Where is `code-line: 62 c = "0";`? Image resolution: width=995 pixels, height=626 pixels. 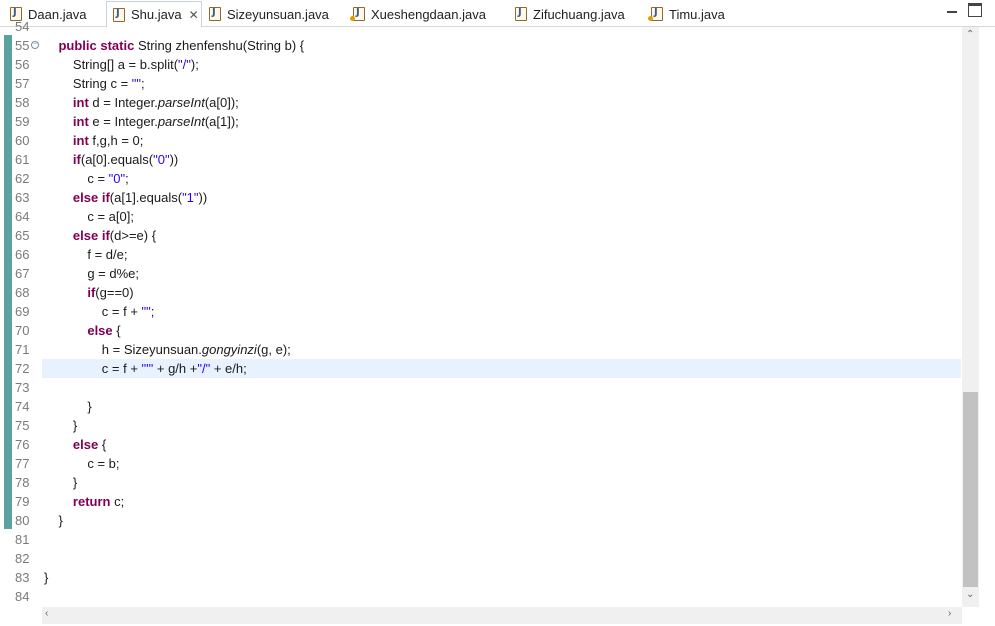
code-line: 62 c = "0"; is located at coordinates (481, 178).